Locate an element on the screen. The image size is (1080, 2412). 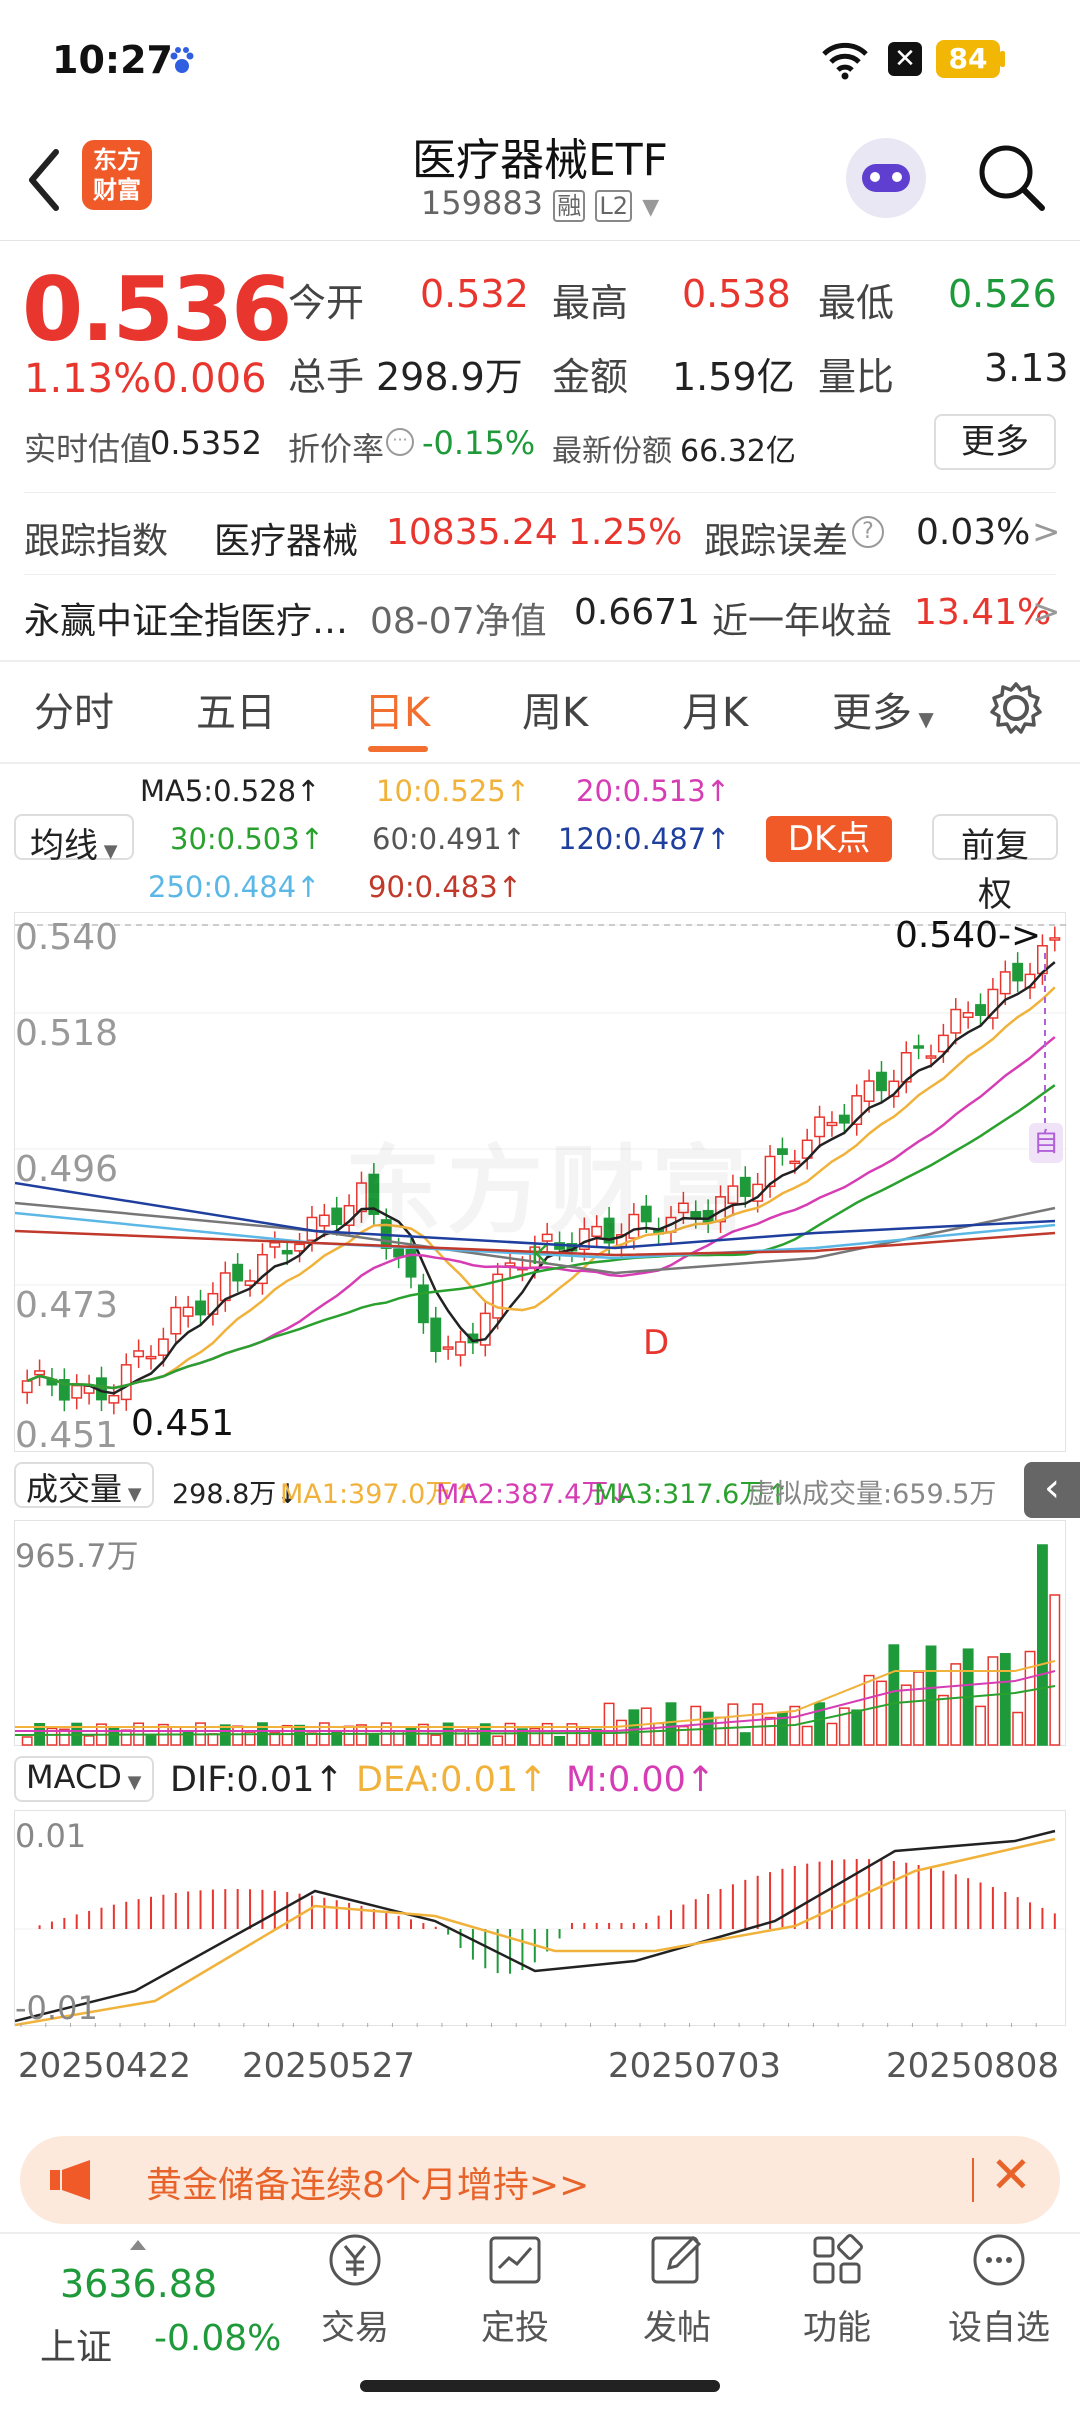
fund-info-row: 永赢中证全指医疗… 08-07净值 0.6671 近一年收益 13.41% > is located at coordinates (540, 617).